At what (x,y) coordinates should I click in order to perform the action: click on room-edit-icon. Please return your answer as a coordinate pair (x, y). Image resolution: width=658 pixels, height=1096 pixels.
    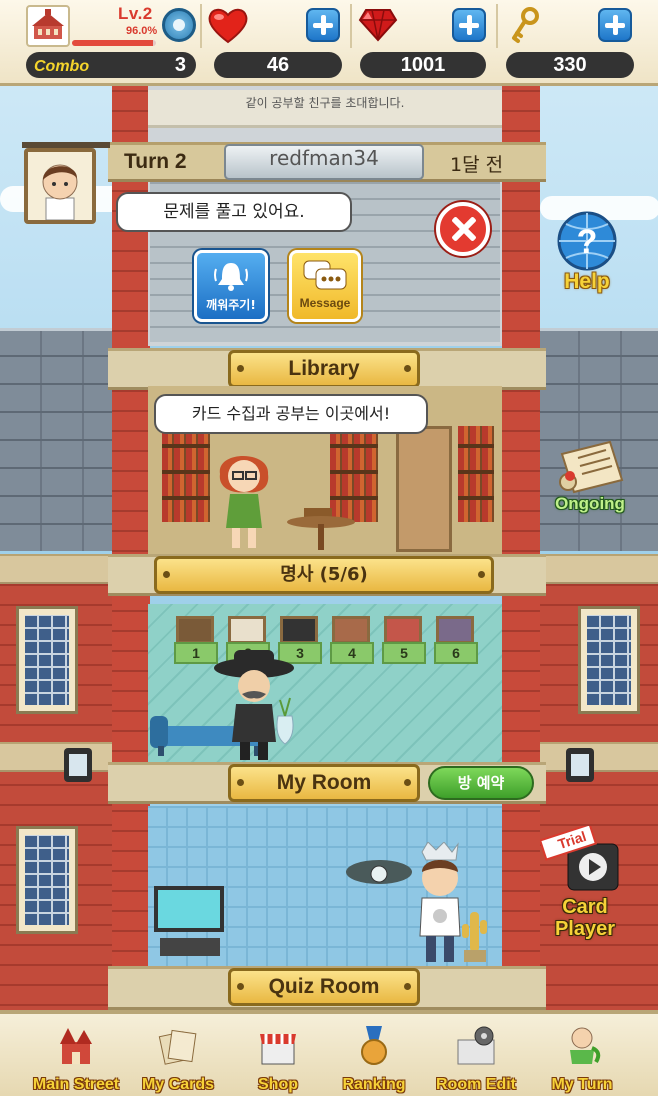
    Looking at the image, I should click on (476, 1045).